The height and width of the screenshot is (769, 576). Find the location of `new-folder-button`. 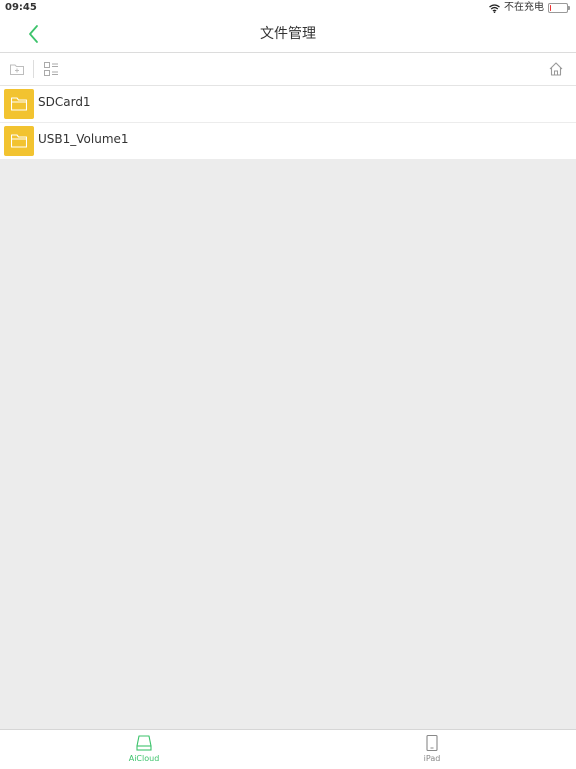

new-folder-button is located at coordinates (17, 69).